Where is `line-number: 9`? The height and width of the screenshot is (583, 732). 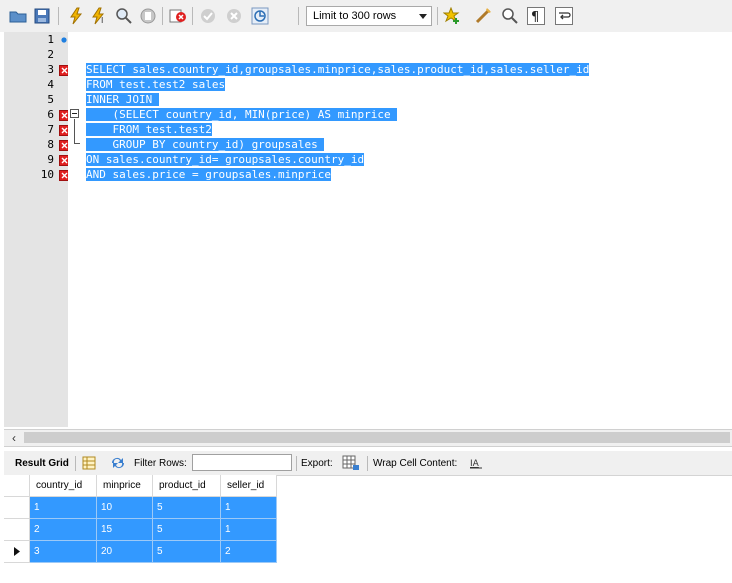
line-number: 9 is located at coordinates (50, 159).